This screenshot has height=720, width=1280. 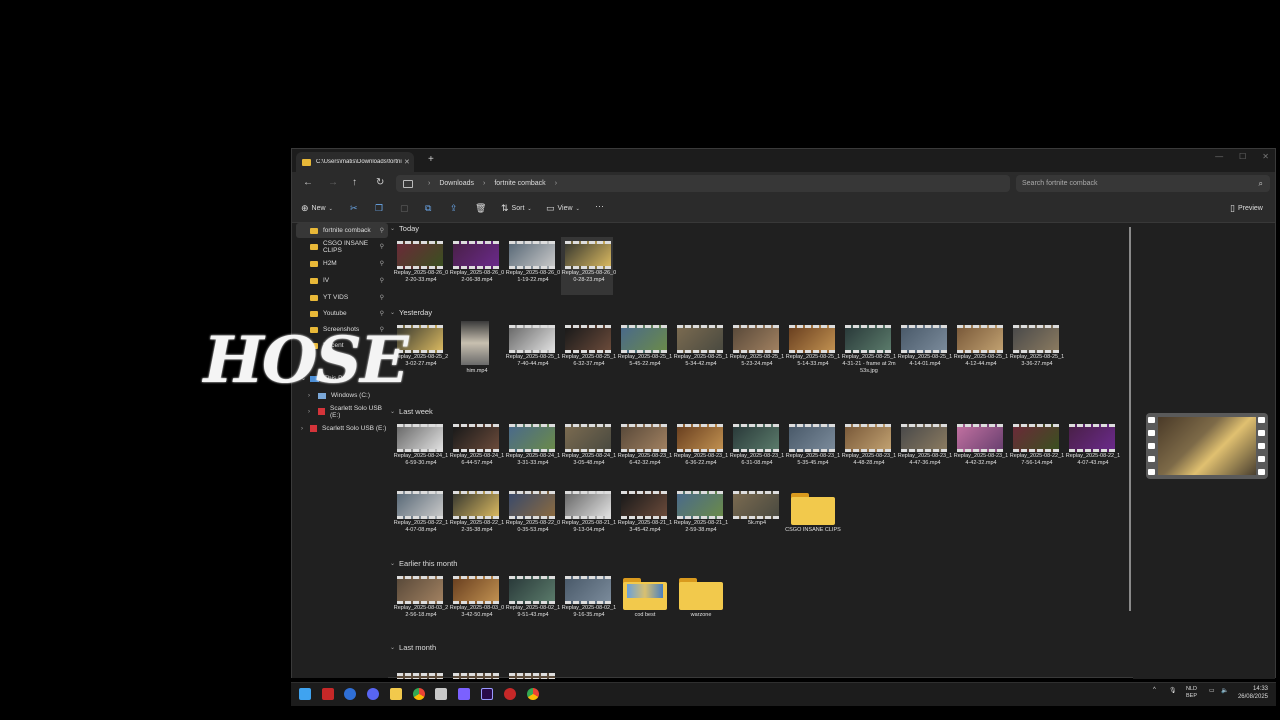 I want to click on copy-icon: ❐, so click(x=379, y=208).